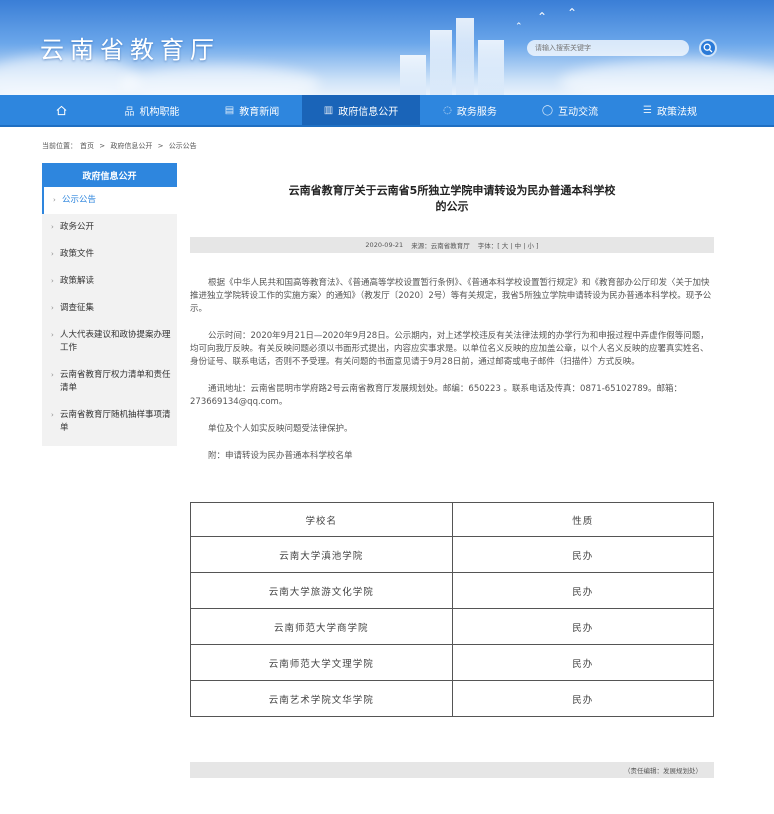 The image size is (774, 814). Describe the element at coordinates (321, 662) in the screenshot. I see `school-name-cell: 云南师范大学文理学院` at that location.